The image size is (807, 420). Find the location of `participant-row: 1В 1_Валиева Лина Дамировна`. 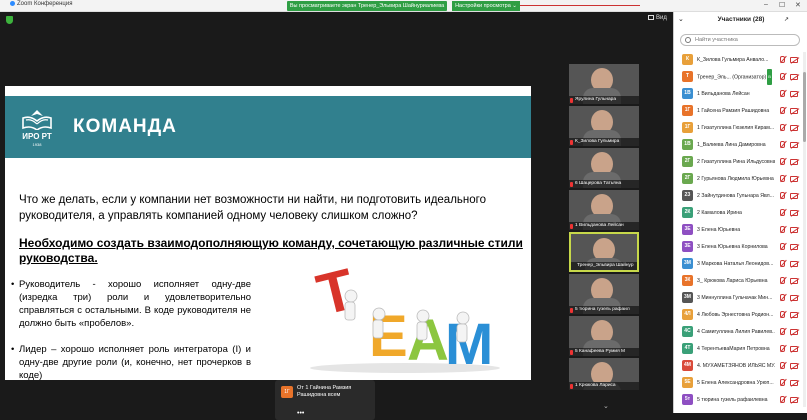

participant-row: 1В 1_Валиева Лина Дамировна is located at coordinates (738, 145).